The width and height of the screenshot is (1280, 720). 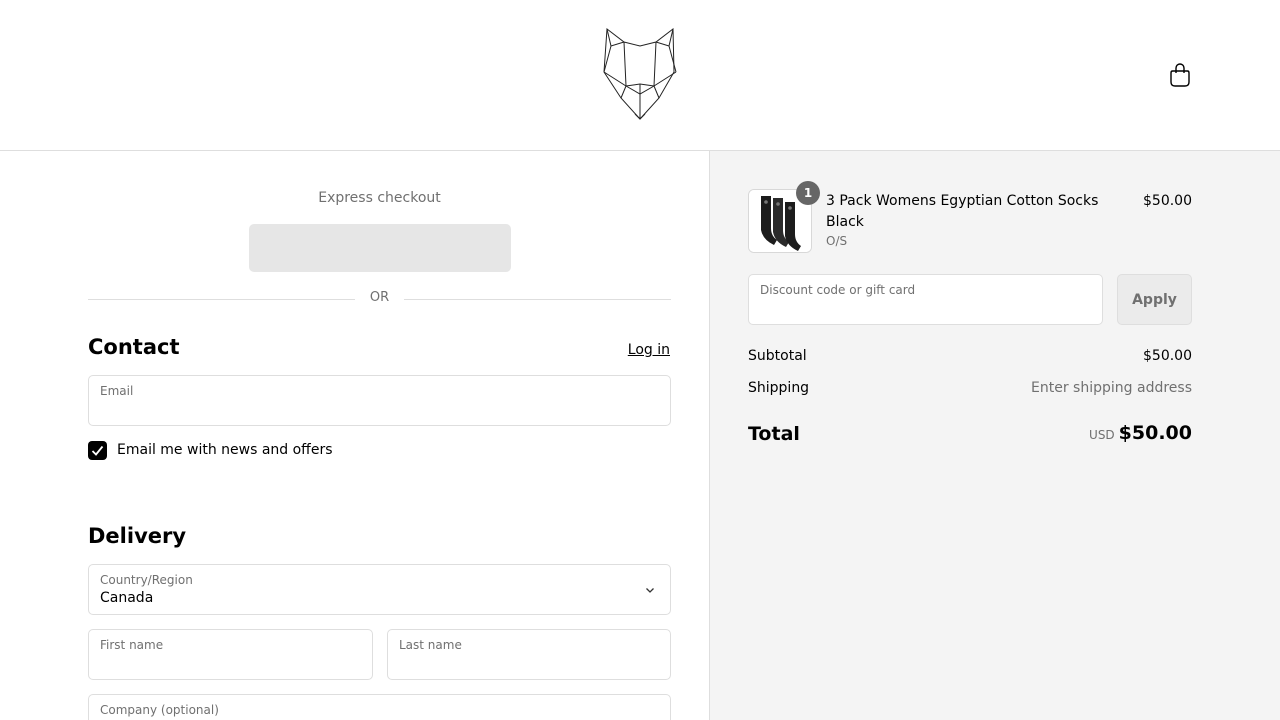 What do you see at coordinates (380, 248) in the screenshot?
I see `express-checkout-button` at bounding box center [380, 248].